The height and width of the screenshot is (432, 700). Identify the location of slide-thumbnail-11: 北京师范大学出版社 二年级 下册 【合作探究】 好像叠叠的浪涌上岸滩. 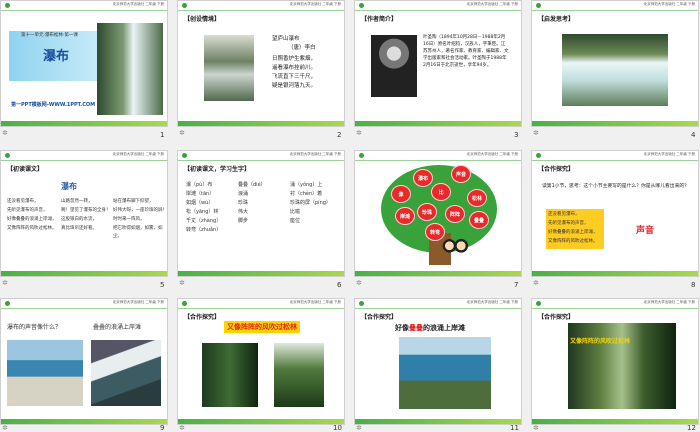
(438, 361).